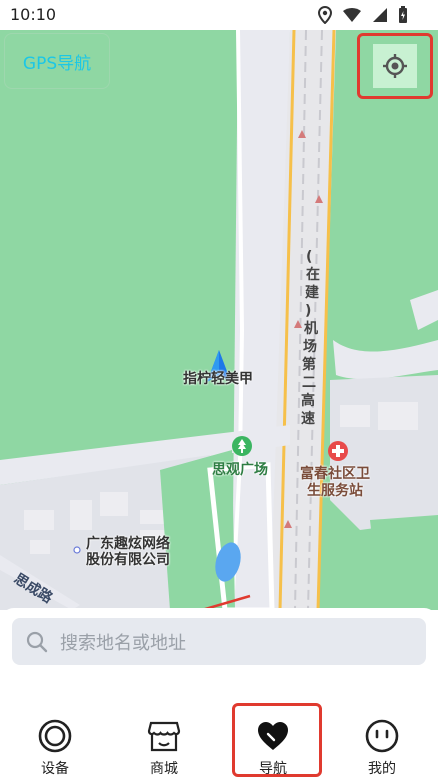  I want to click on bottom-tab-bar: 设备 商城 导航 我的, so click(219, 739).